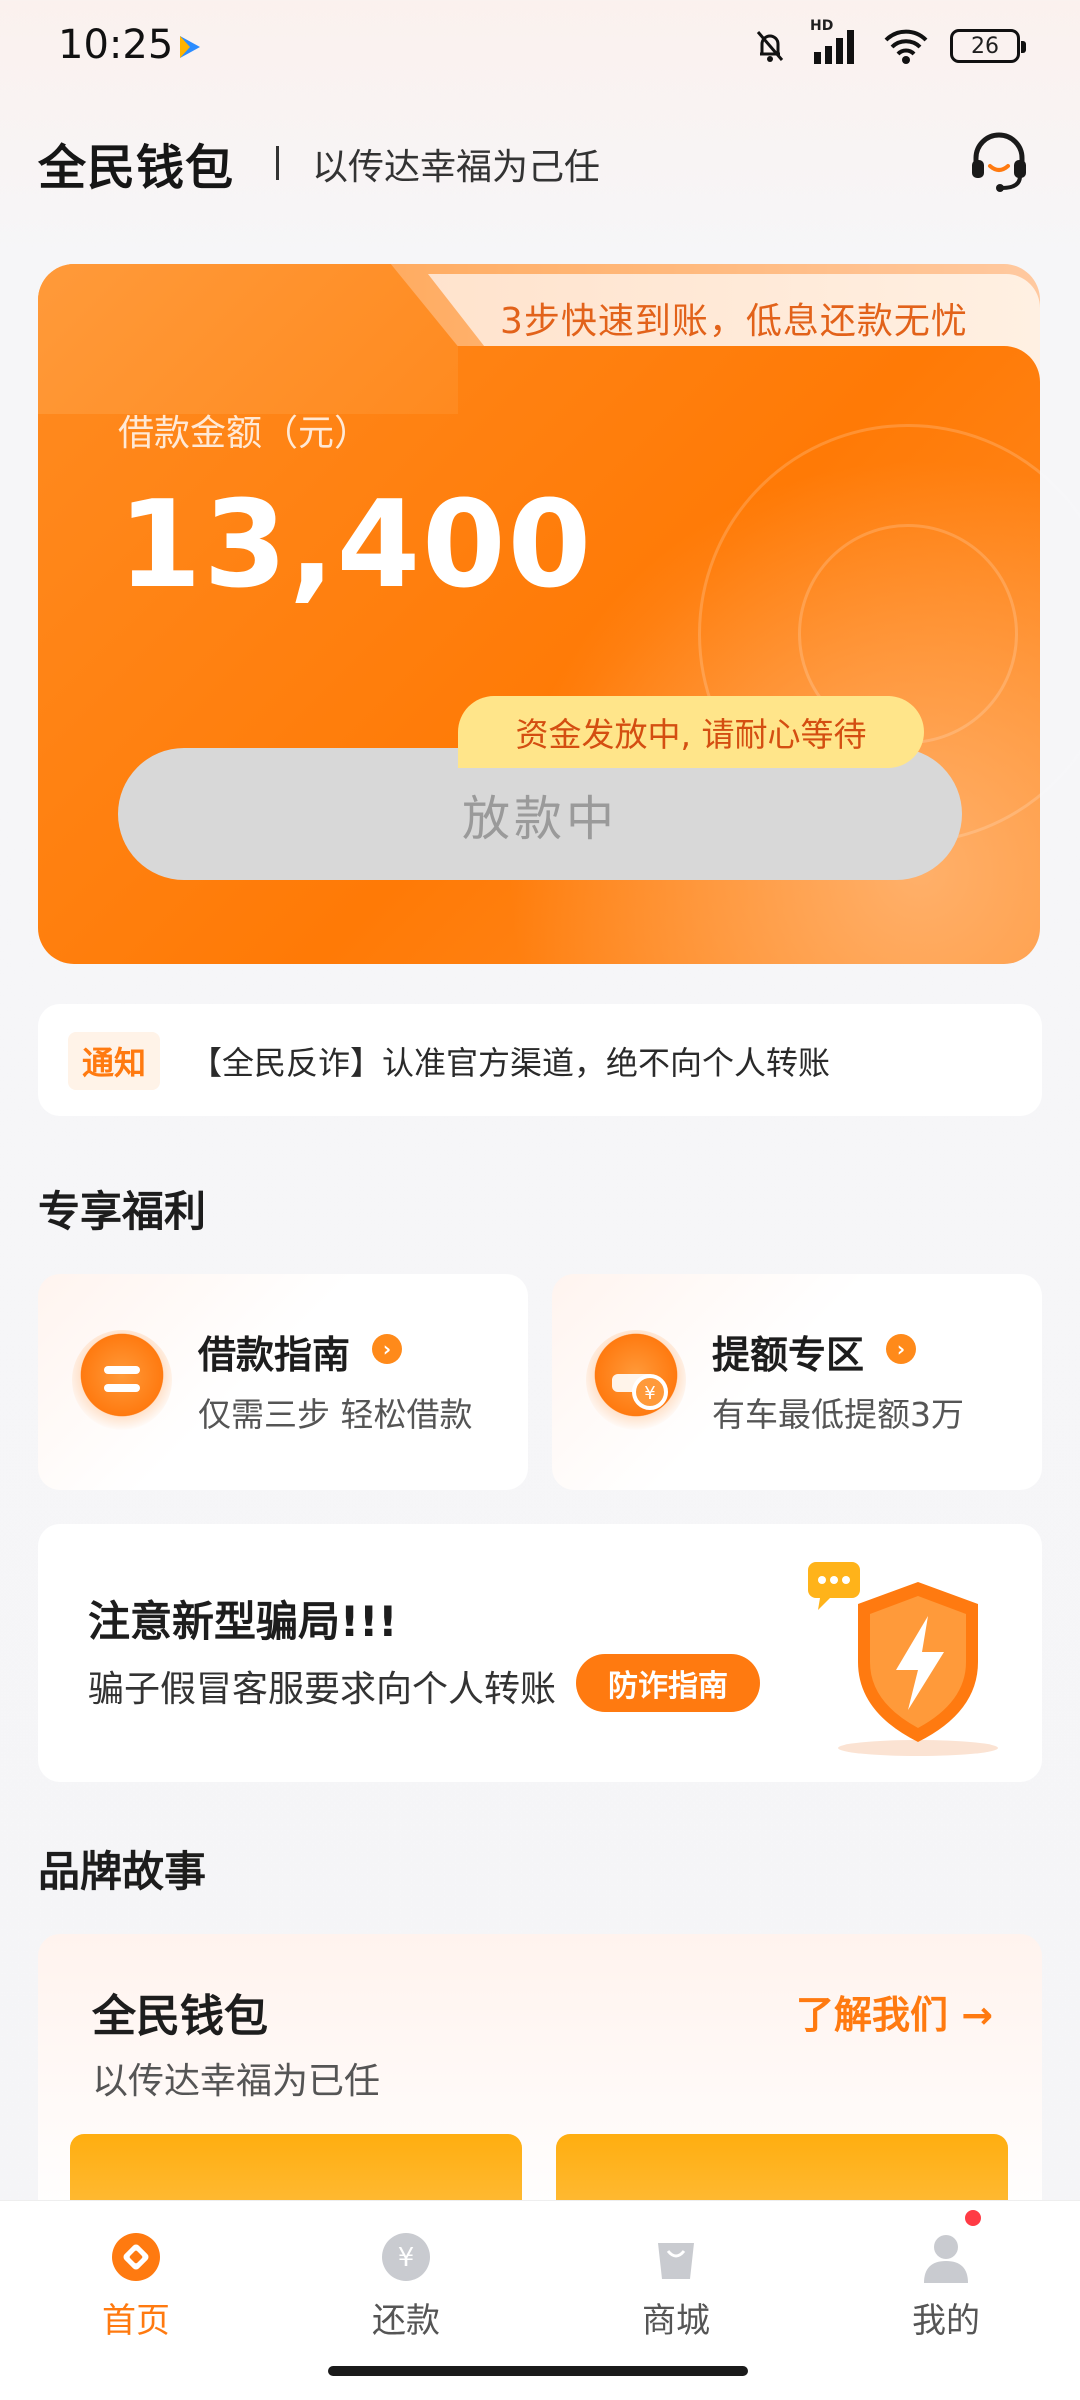 The image size is (1080, 2400). Describe the element at coordinates (985, 46) in the screenshot. I see `battery-level: 26` at that location.